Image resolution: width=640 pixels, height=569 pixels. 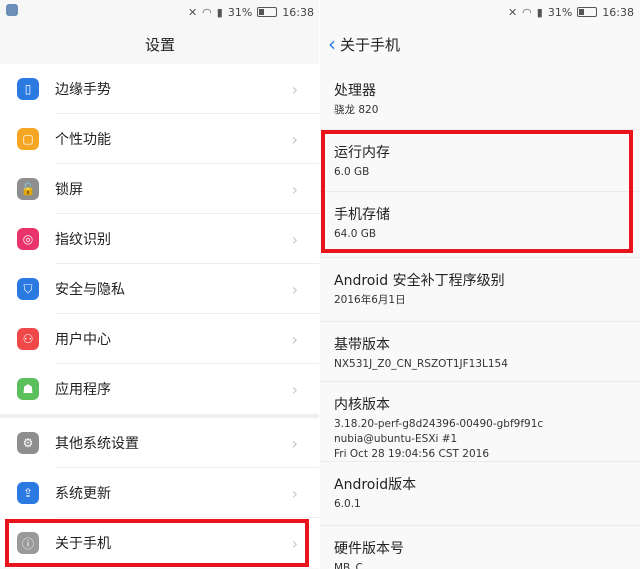 What do you see at coordinates (28, 493) in the screenshot?
I see `update-icon: ⇪` at bounding box center [28, 493].